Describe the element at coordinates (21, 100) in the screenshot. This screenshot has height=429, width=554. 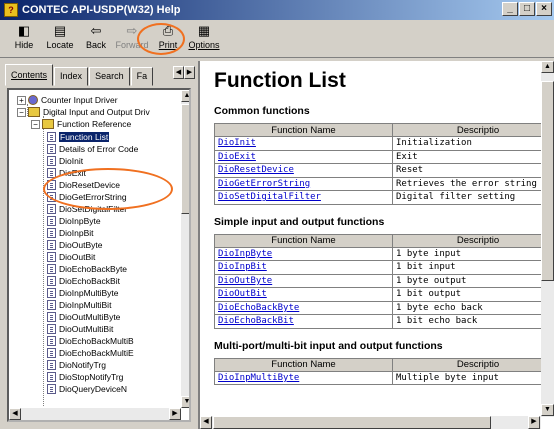
I see `expand-icon: +` at that location.